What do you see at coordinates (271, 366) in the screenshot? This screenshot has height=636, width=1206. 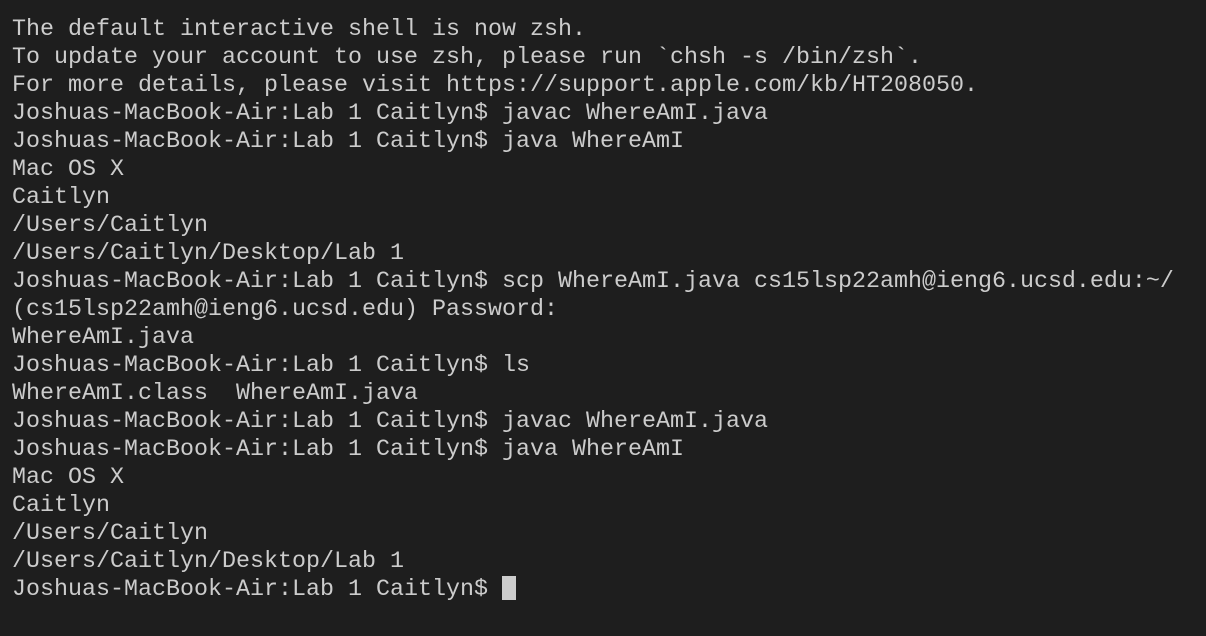 I see `terminal-line: Joshuas-MacBook-Air:Lab 1 Caitlyn$ ls` at bounding box center [271, 366].